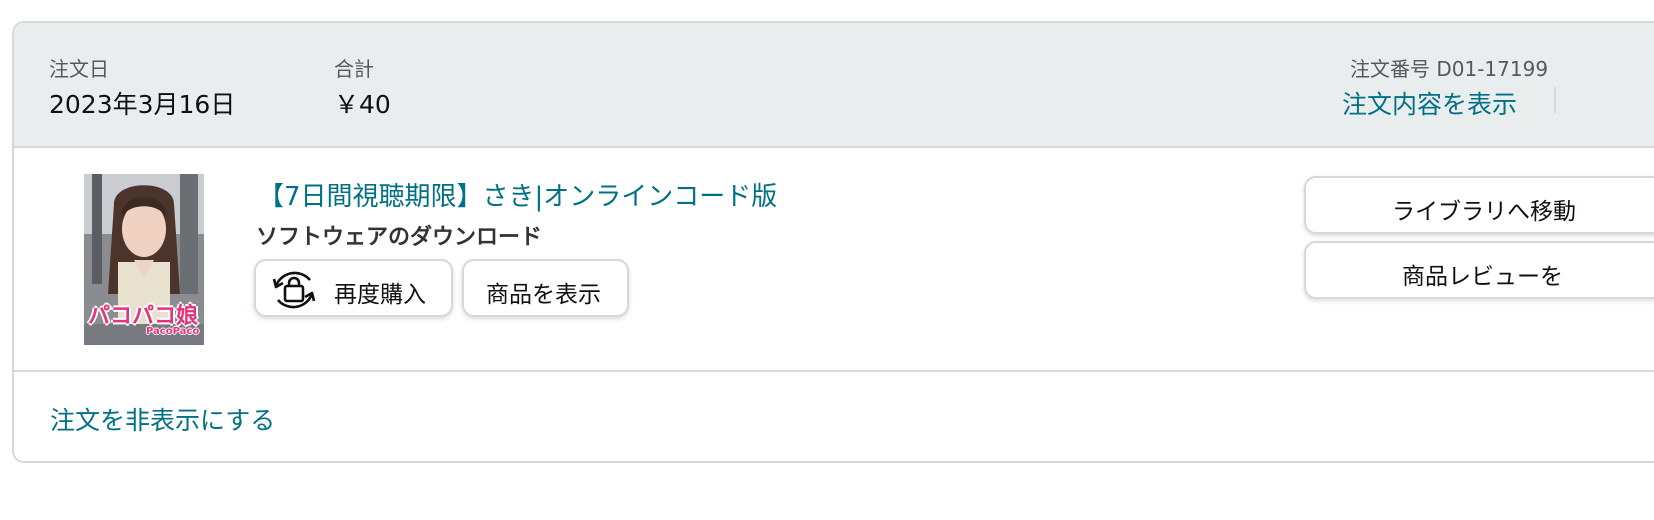 This screenshot has width=1654, height=520. I want to click on product-type: ソフトウェアのダウンロード, so click(399, 237).